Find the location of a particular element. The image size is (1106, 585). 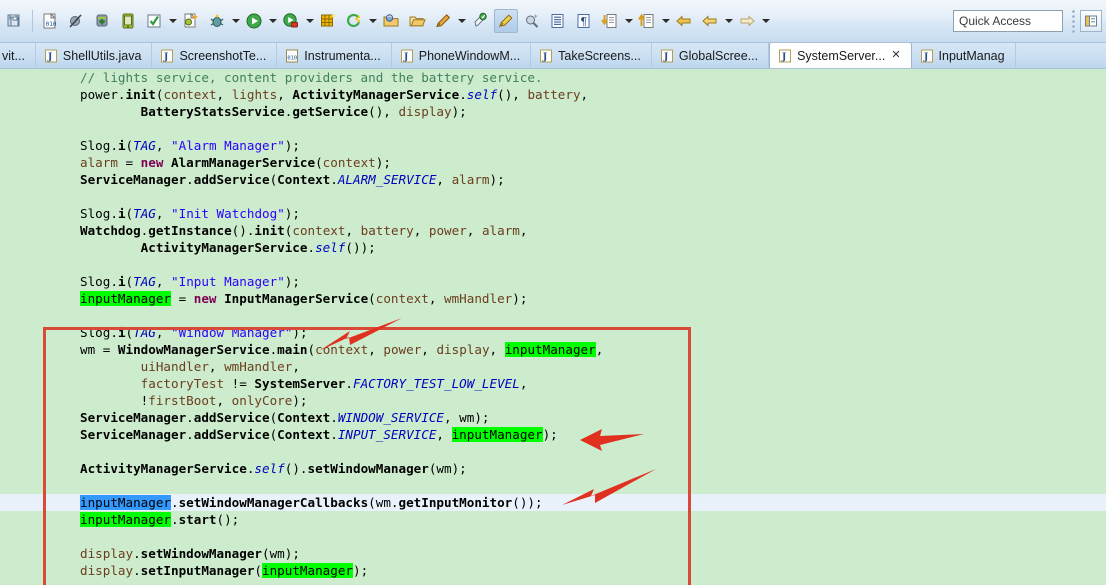

code-line: uiHandler, wmHandler, is located at coordinates (553, 366).